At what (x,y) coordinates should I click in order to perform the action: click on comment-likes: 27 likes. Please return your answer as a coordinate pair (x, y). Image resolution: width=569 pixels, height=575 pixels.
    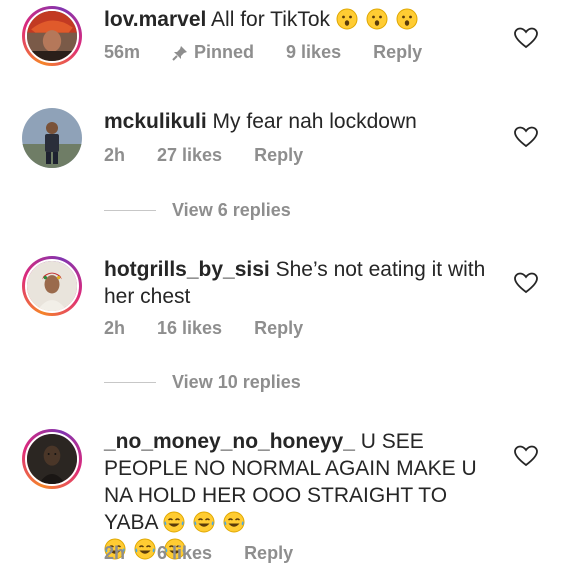
    Looking at the image, I should click on (189, 155).